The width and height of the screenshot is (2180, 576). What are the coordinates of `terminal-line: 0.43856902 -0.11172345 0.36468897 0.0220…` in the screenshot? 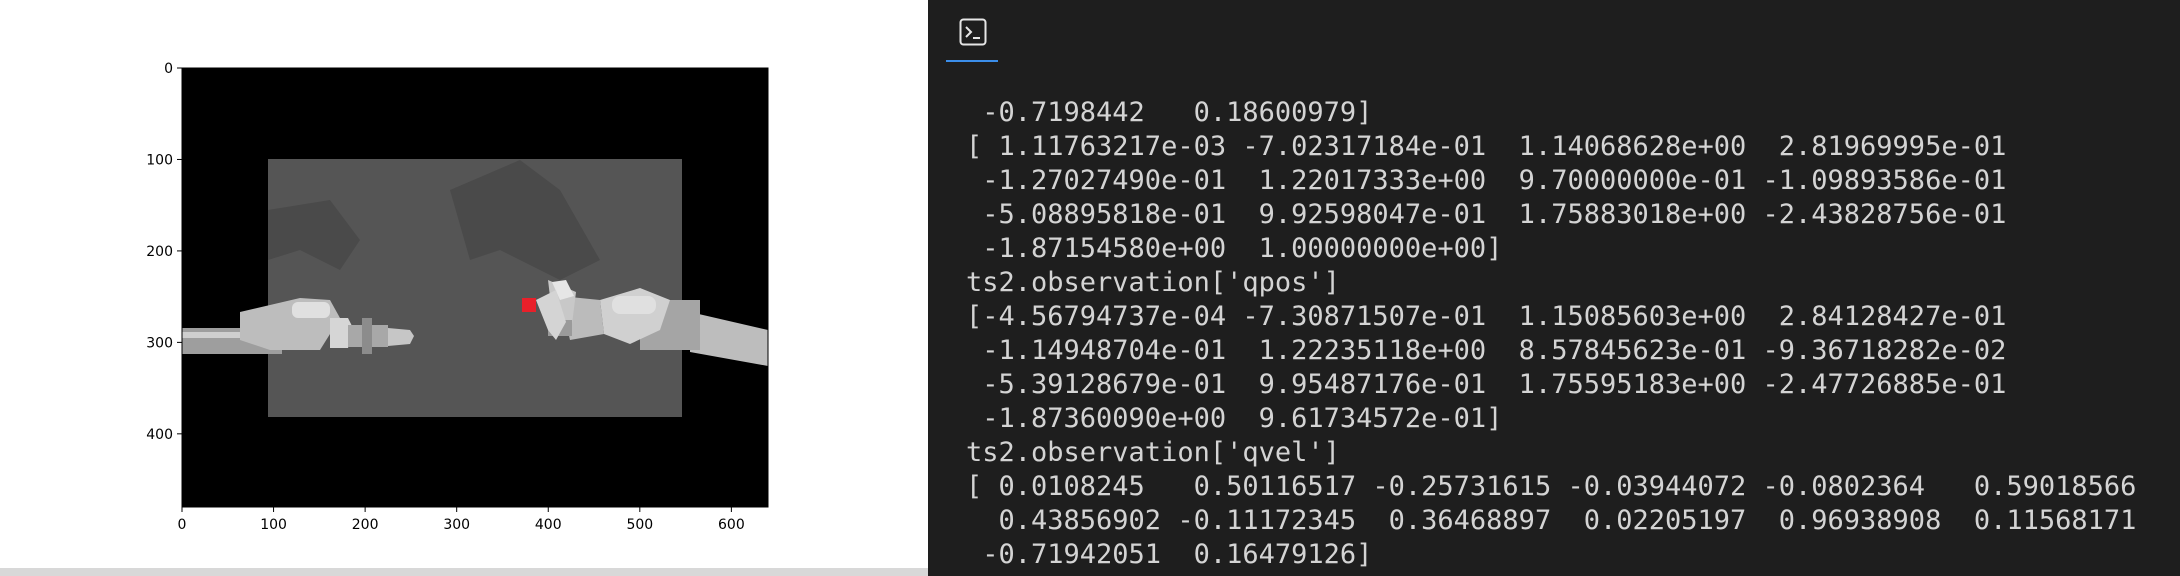 It's located at (1551, 520).